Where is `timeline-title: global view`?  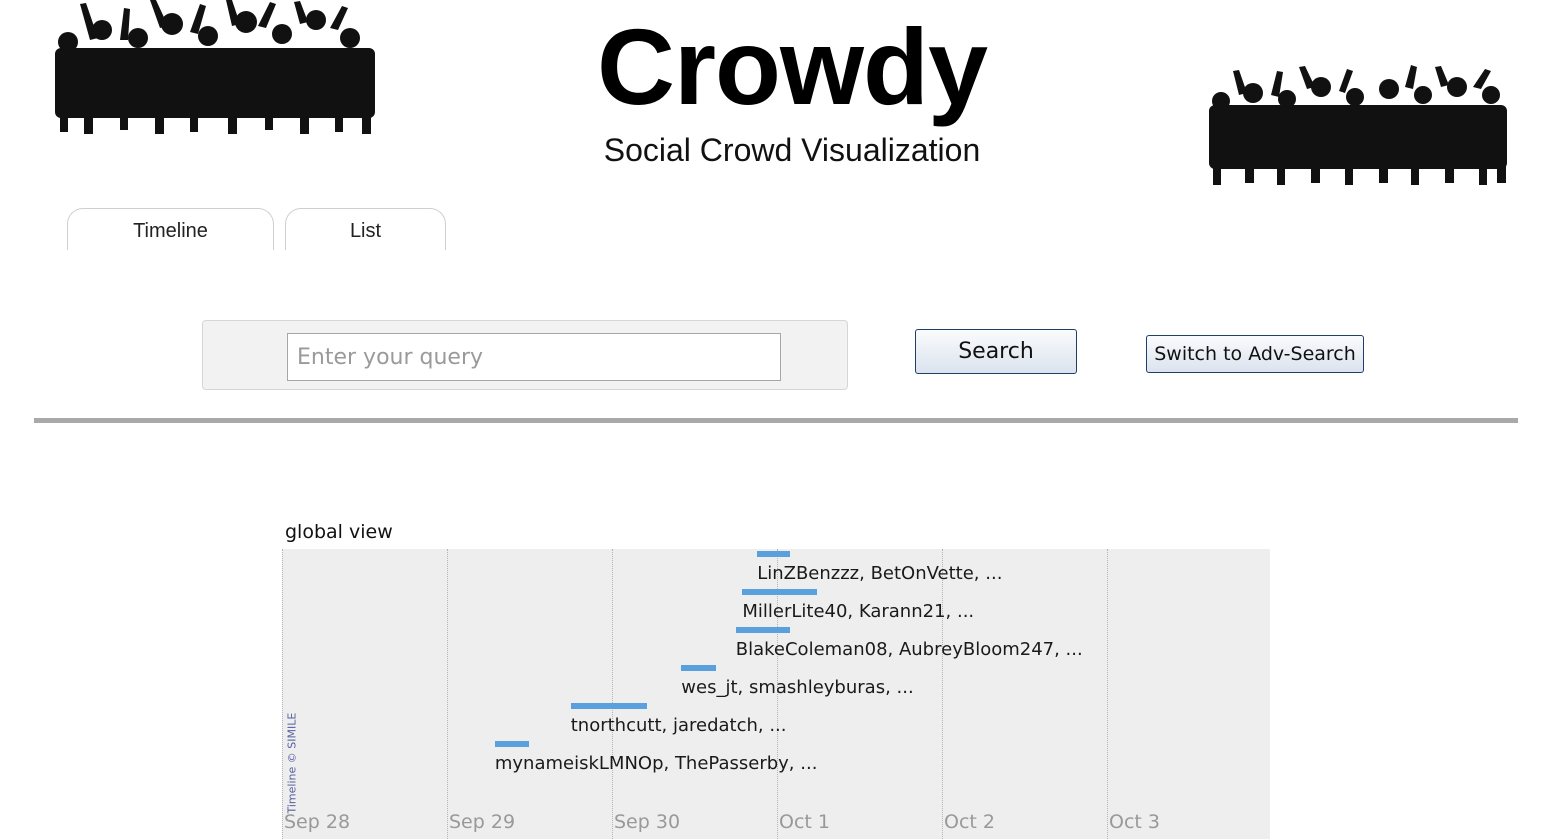 timeline-title: global view is located at coordinates (339, 532).